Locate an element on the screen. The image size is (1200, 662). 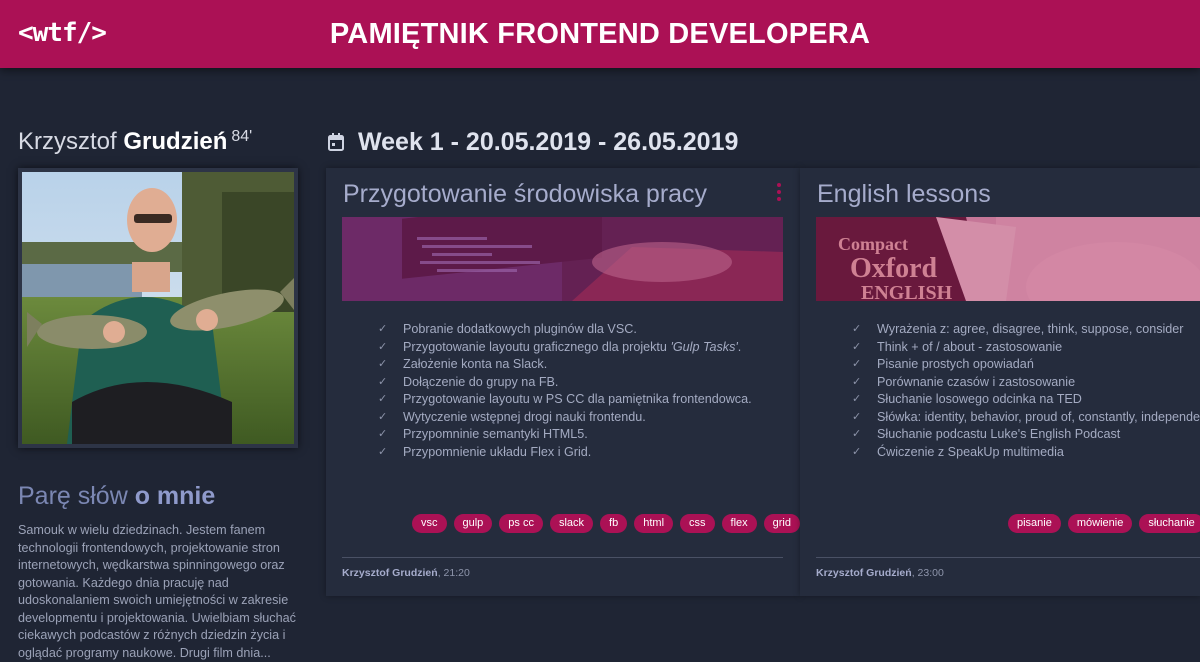
tag-html: html is located at coordinates (654, 523).